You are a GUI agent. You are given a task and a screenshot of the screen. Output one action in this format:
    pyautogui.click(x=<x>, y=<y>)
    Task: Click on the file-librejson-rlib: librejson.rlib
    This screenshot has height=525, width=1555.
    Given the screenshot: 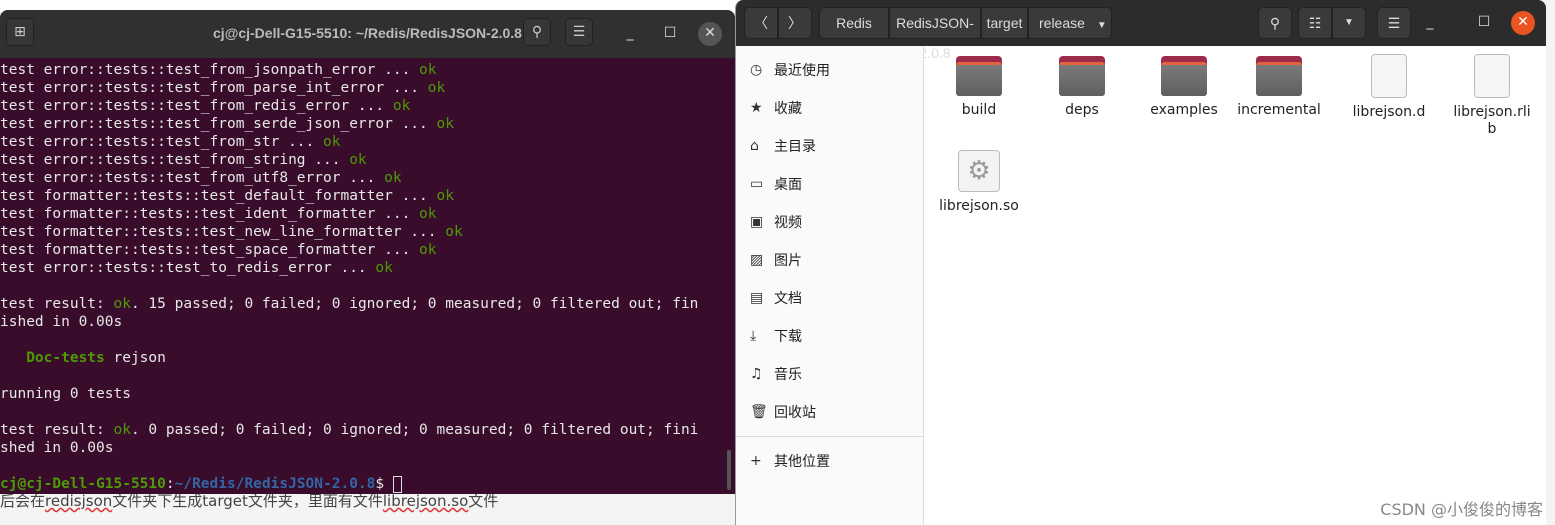 What is the action you would take?
    pyautogui.click(x=1492, y=93)
    